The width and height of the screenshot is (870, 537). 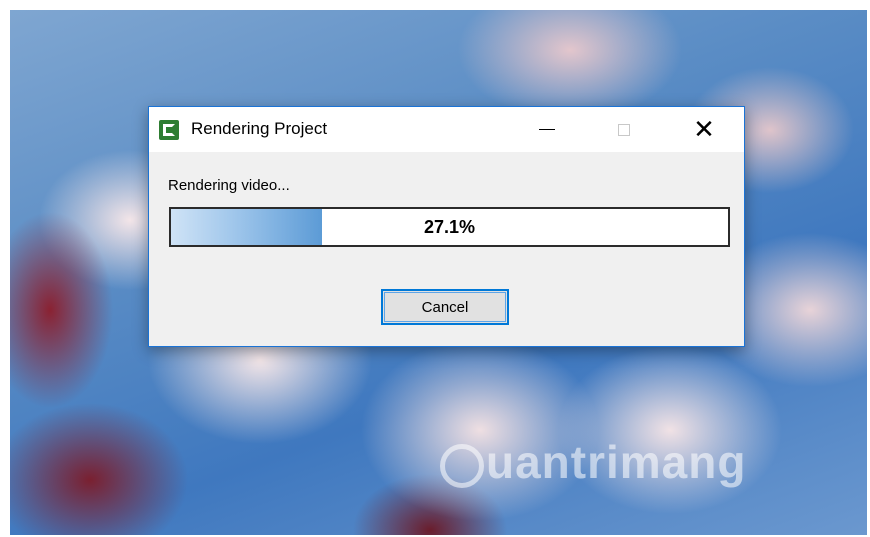 What do you see at coordinates (446, 129) in the screenshot?
I see `title-bar: Rendering Project ✕` at bounding box center [446, 129].